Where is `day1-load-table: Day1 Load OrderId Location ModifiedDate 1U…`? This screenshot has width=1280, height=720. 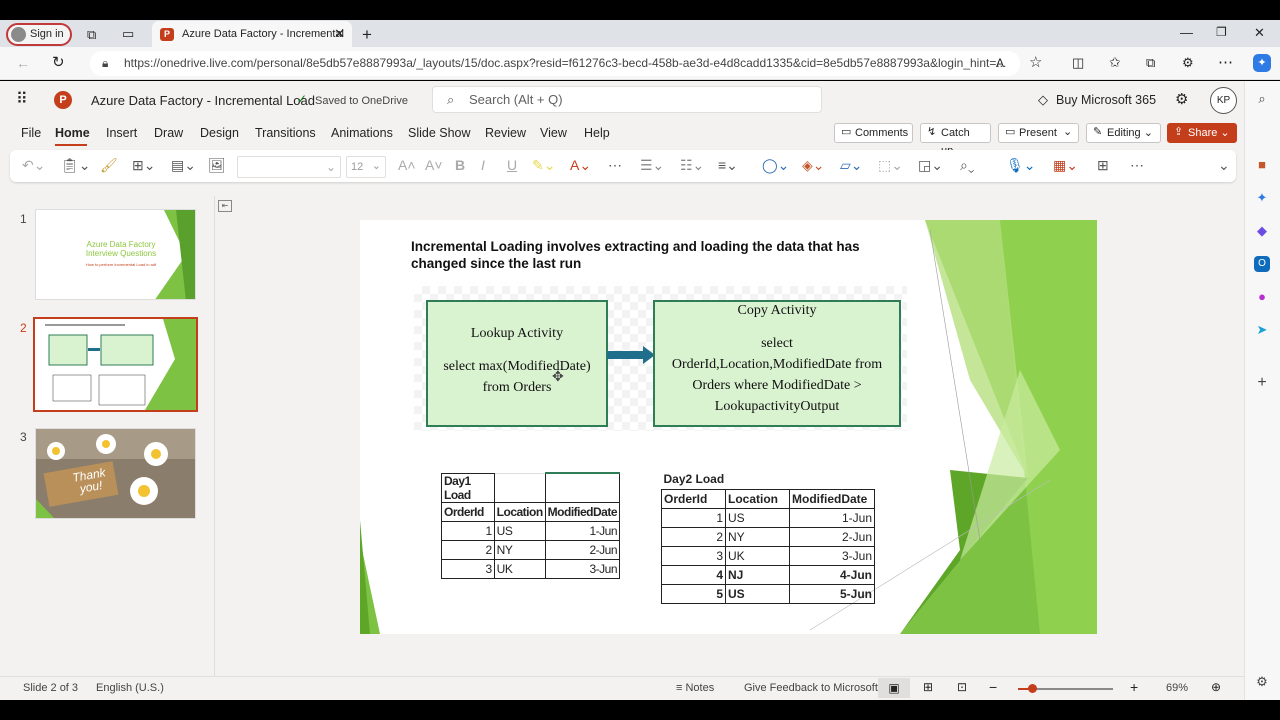 day1-load-table: Day1 Load OrderId Location ModifiedDate 1U… is located at coordinates (531, 525).